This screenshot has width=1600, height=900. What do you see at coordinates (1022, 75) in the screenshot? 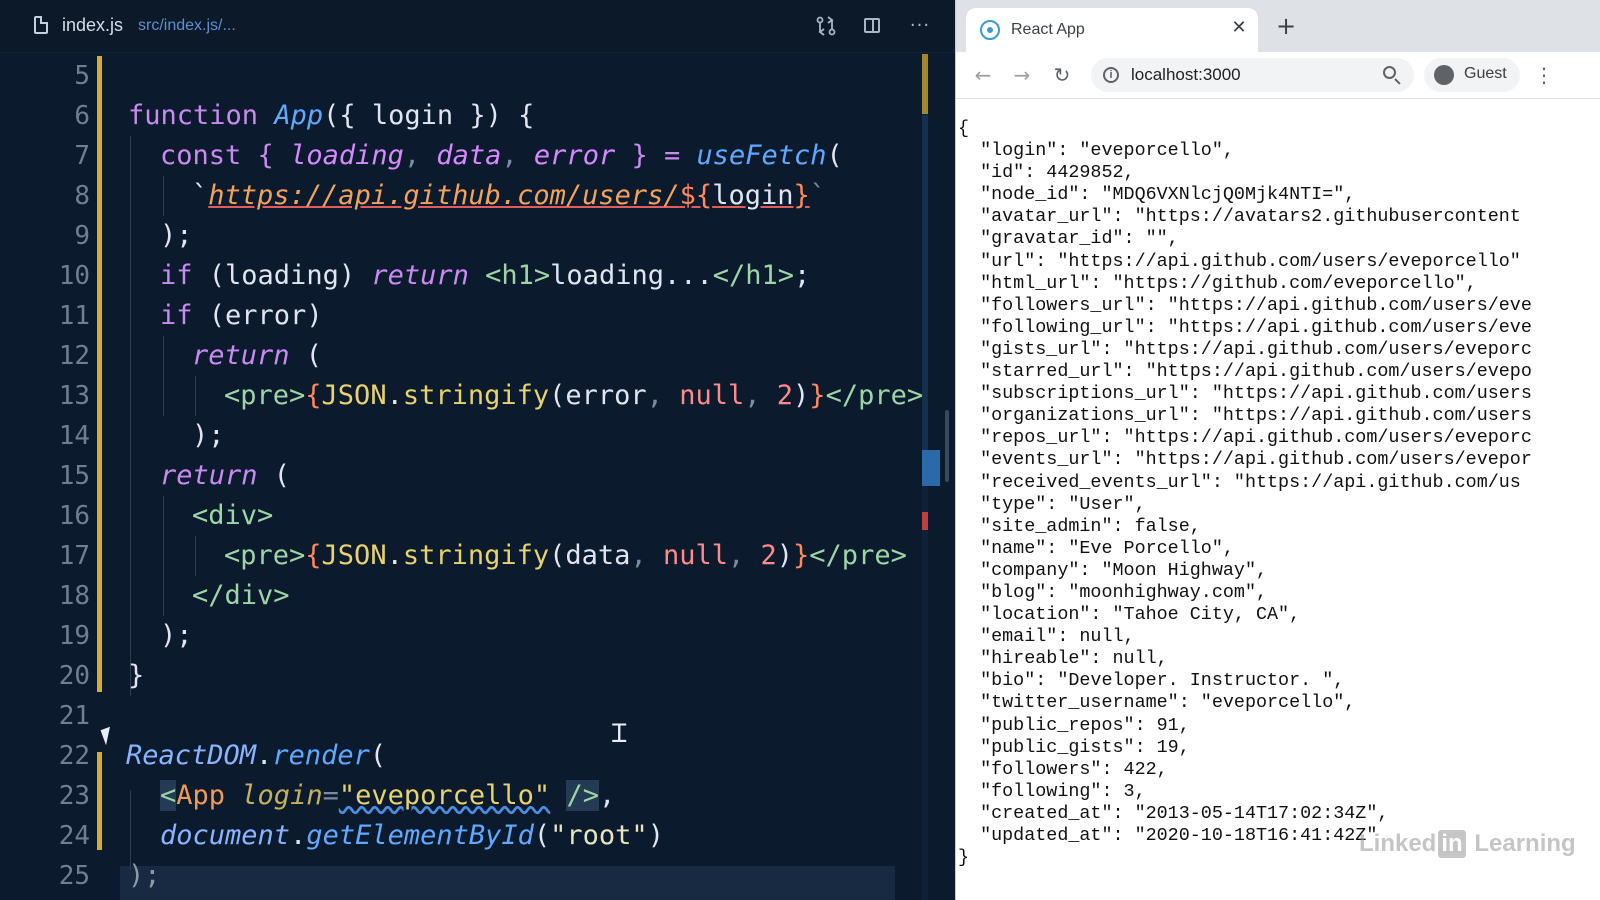
I see `forward-arrow-icon: →` at bounding box center [1022, 75].